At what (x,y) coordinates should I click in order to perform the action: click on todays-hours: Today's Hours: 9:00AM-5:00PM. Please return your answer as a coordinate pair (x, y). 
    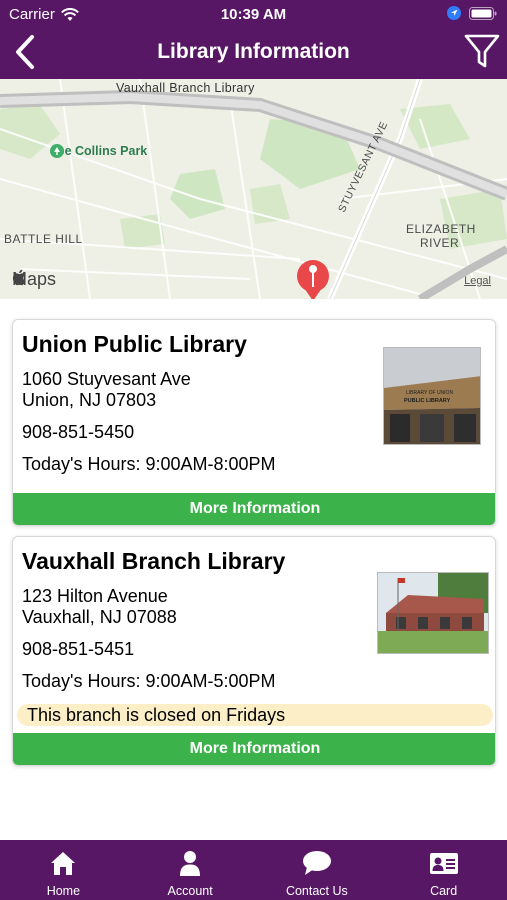
    Looking at the image, I should click on (149, 681).